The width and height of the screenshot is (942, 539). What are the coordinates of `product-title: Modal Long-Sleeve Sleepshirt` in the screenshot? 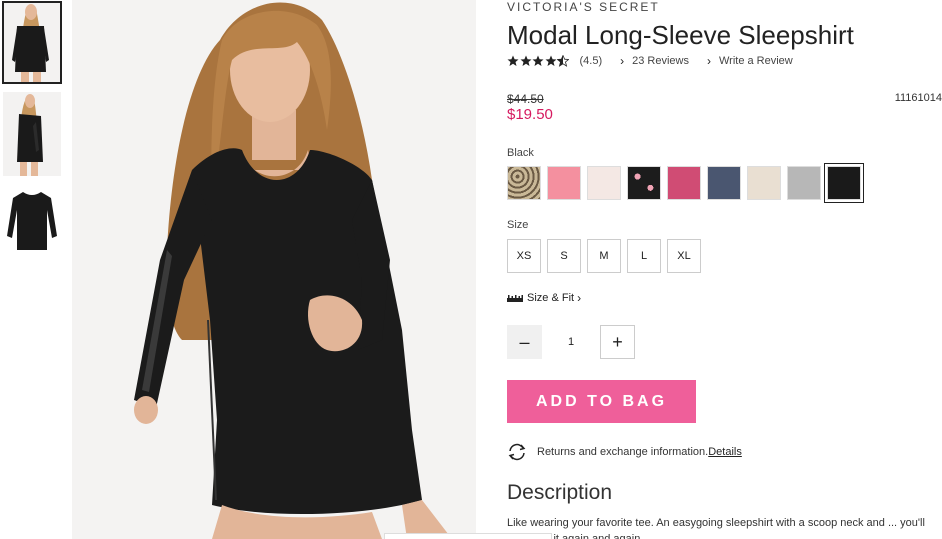 It's located at (680, 35).